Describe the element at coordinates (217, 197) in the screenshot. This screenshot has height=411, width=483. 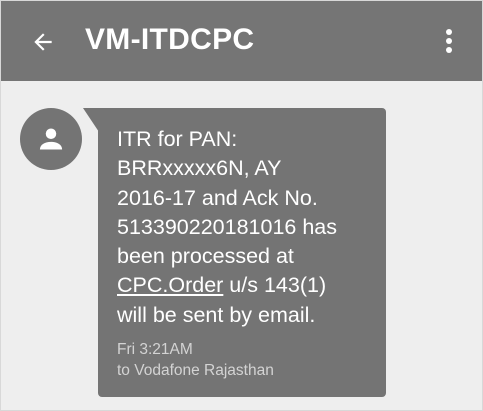
I see `message-line: 2016-17 and Ack No.` at that location.